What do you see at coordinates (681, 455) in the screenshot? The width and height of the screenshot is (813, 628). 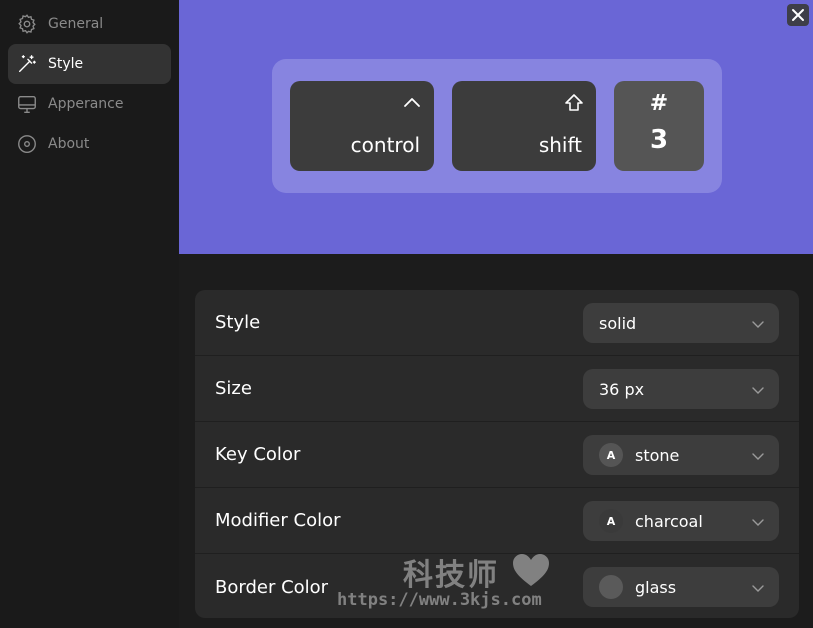 I see `key-color-select: A stone` at bounding box center [681, 455].